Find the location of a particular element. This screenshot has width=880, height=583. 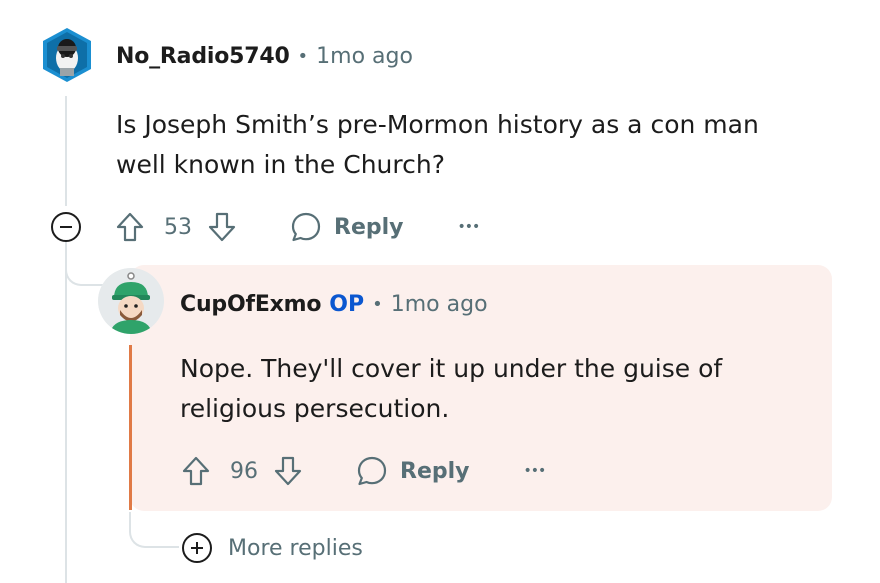

plus-circle-icon is located at coordinates (197, 548).